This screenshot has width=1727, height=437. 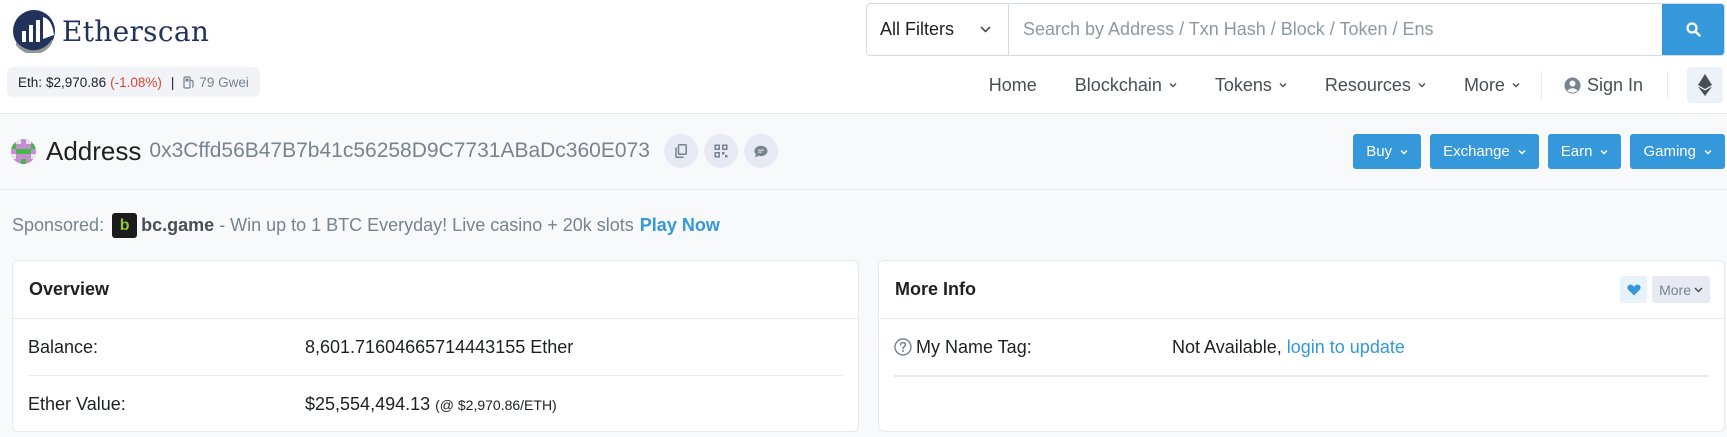 I want to click on sponsored-prefix: Sponsored:, so click(x=58, y=225).